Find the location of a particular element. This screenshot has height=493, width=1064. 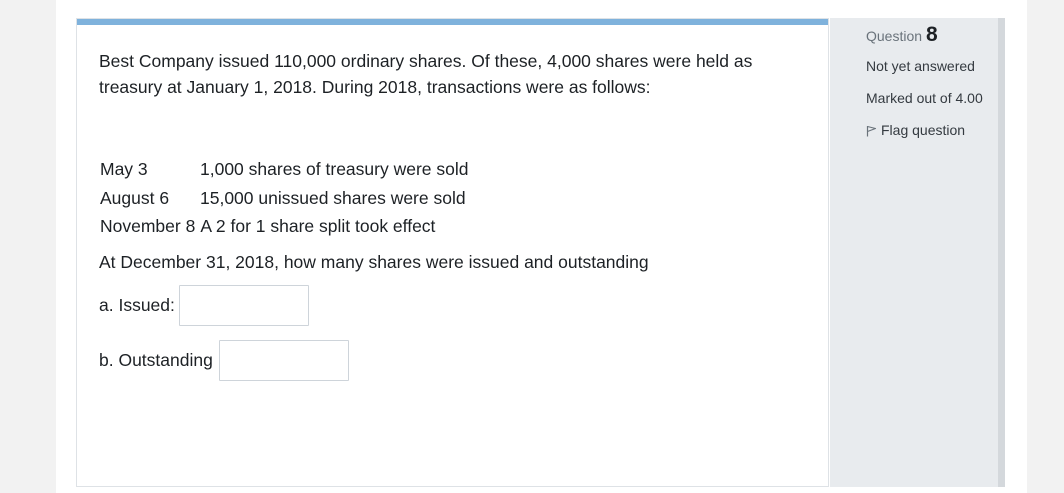

flag-question-label: Flag question is located at coordinates (923, 130).